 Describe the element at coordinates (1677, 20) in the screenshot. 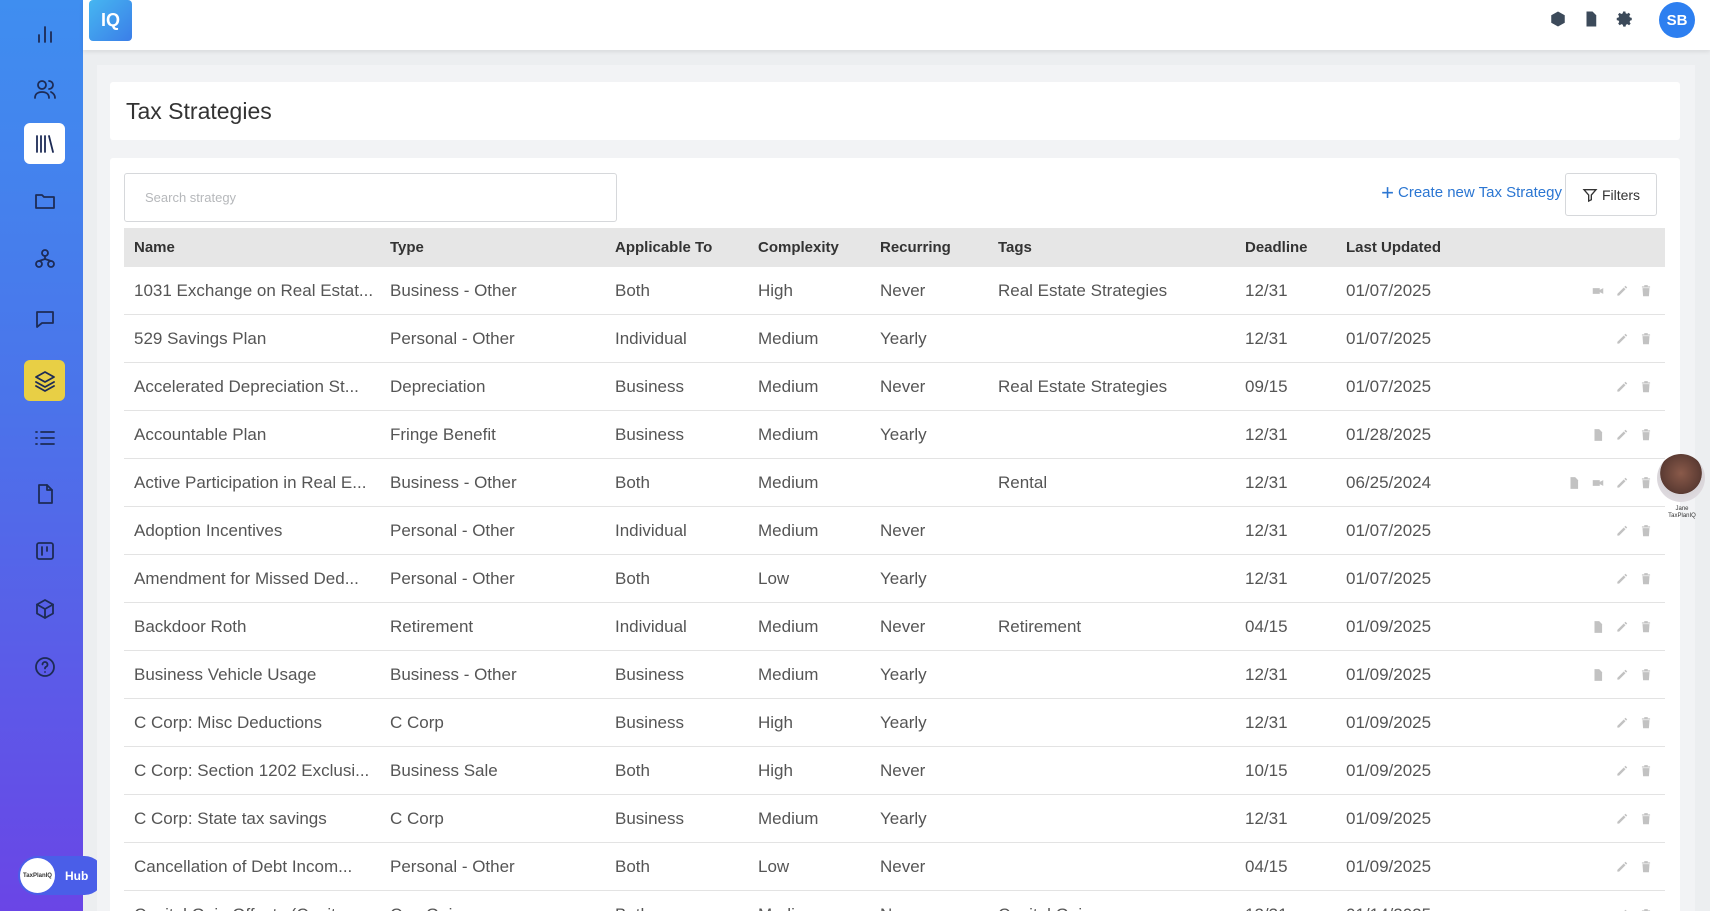

I see `user-avatar: SB` at that location.